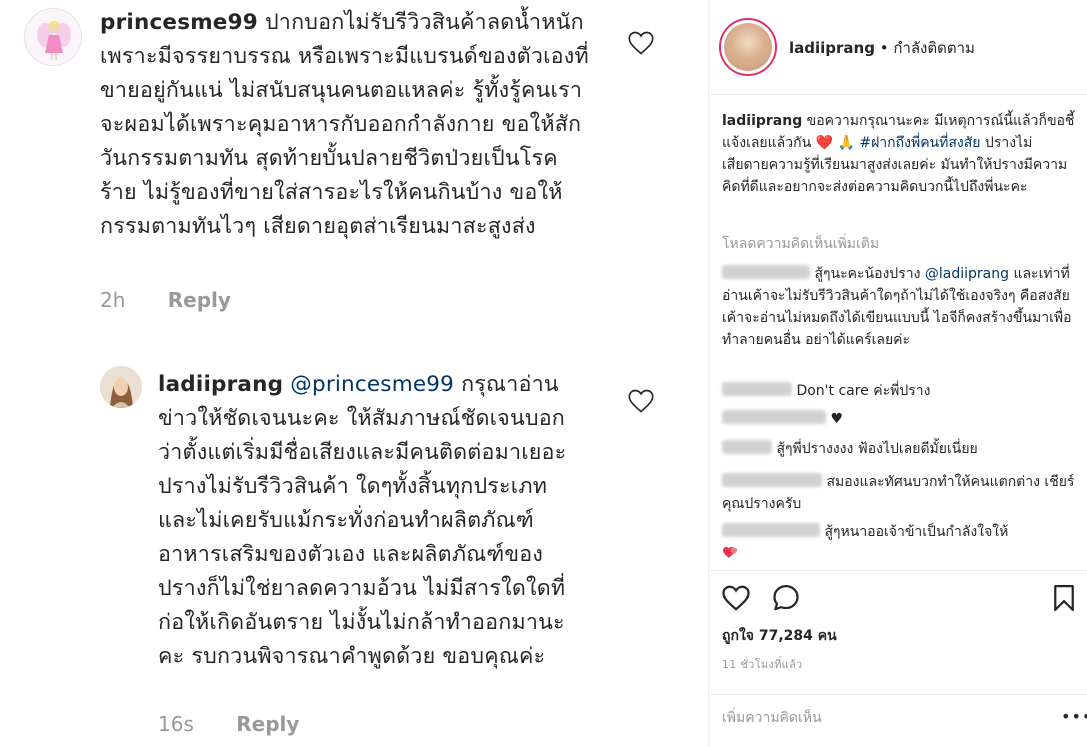  I want to click on more-options-icon: •••, so click(1074, 716).